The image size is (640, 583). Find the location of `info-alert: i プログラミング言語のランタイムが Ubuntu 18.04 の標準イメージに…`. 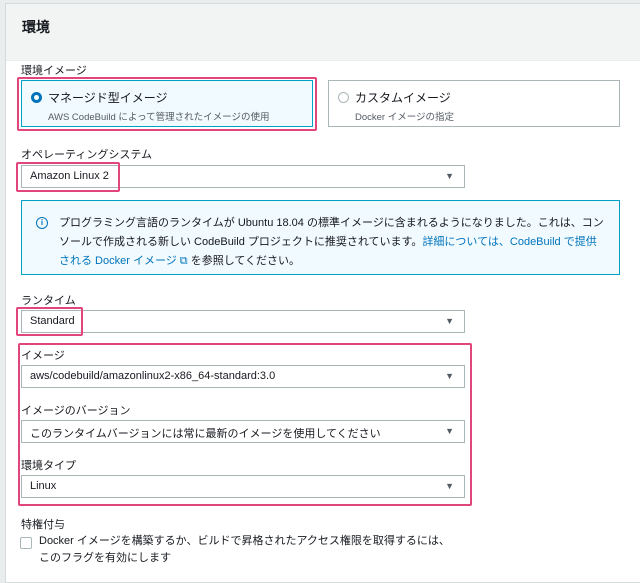

info-alert: i プログラミング言語のランタイムが Ubuntu 18.04 の標準イメージに… is located at coordinates (320, 237).